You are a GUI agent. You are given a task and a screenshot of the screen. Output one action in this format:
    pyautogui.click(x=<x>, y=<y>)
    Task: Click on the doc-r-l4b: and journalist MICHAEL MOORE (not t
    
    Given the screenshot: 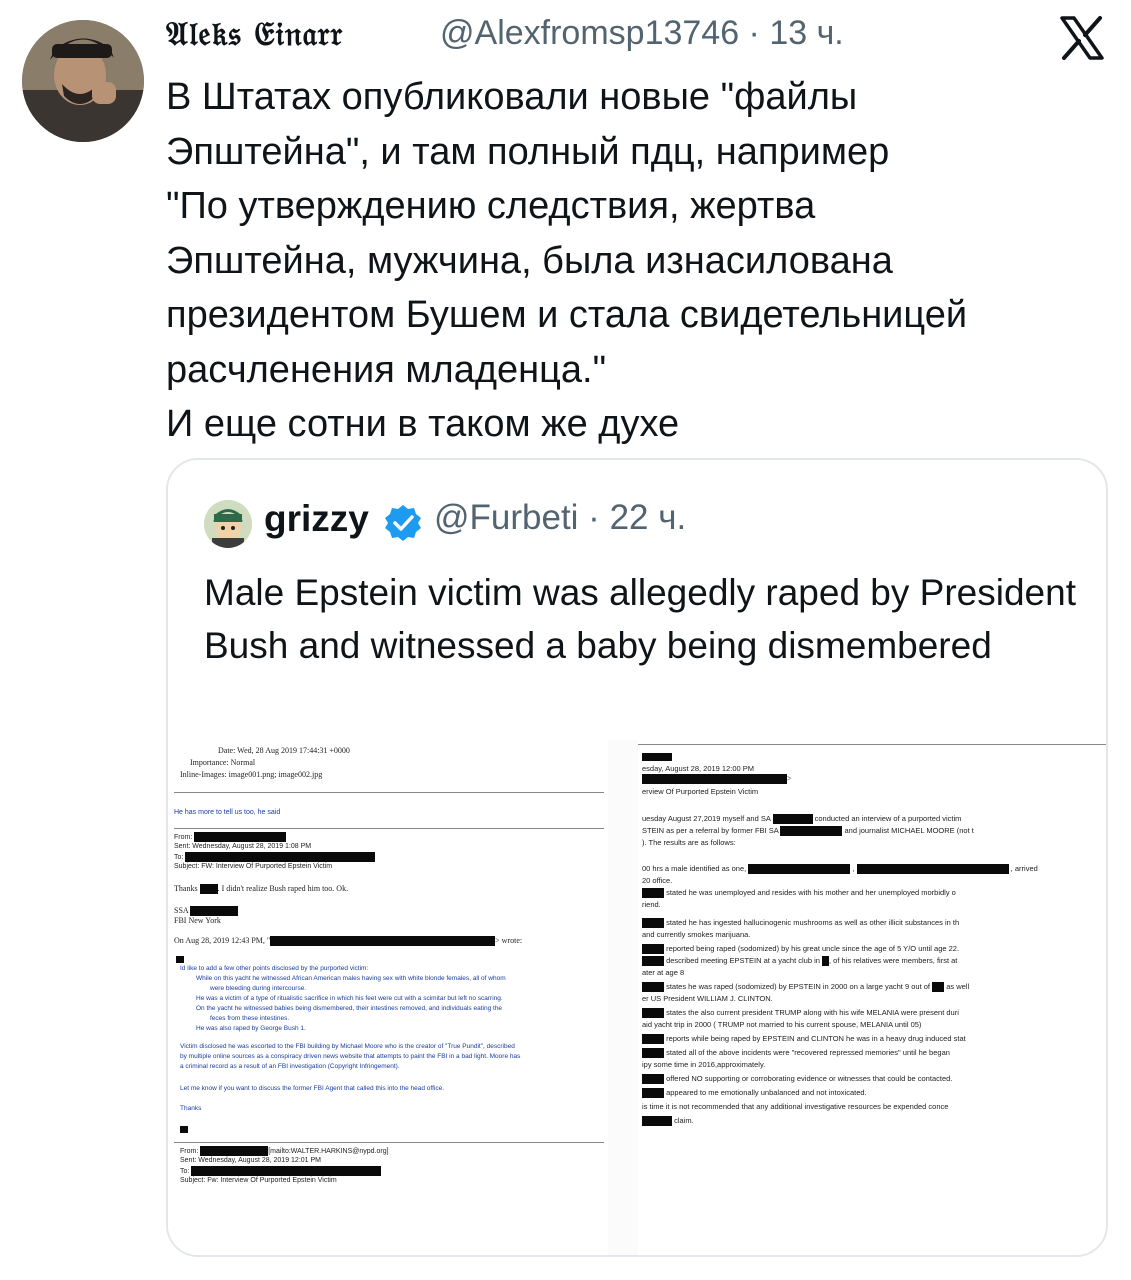 What is the action you would take?
    pyautogui.click(x=909, y=830)
    